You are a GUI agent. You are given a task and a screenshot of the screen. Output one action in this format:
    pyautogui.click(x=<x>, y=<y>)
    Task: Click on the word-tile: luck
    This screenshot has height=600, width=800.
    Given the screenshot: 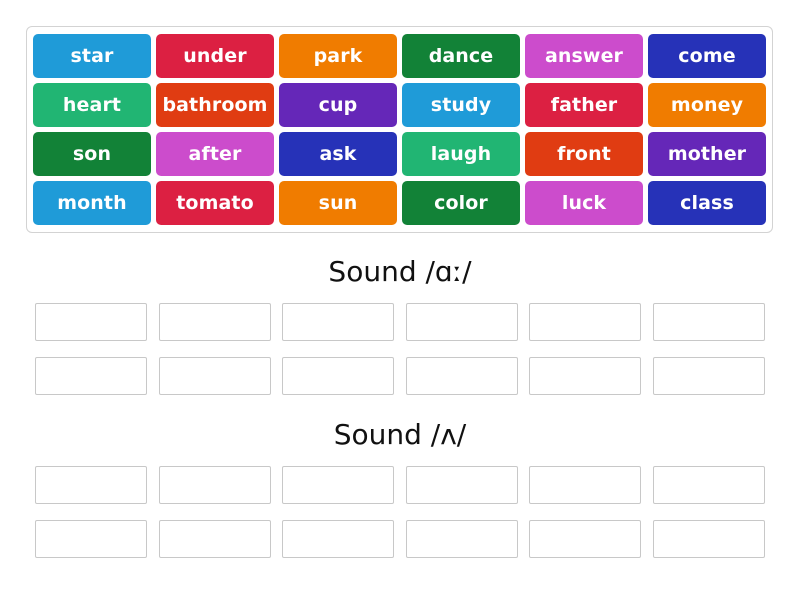 What is the action you would take?
    pyautogui.click(x=584, y=203)
    